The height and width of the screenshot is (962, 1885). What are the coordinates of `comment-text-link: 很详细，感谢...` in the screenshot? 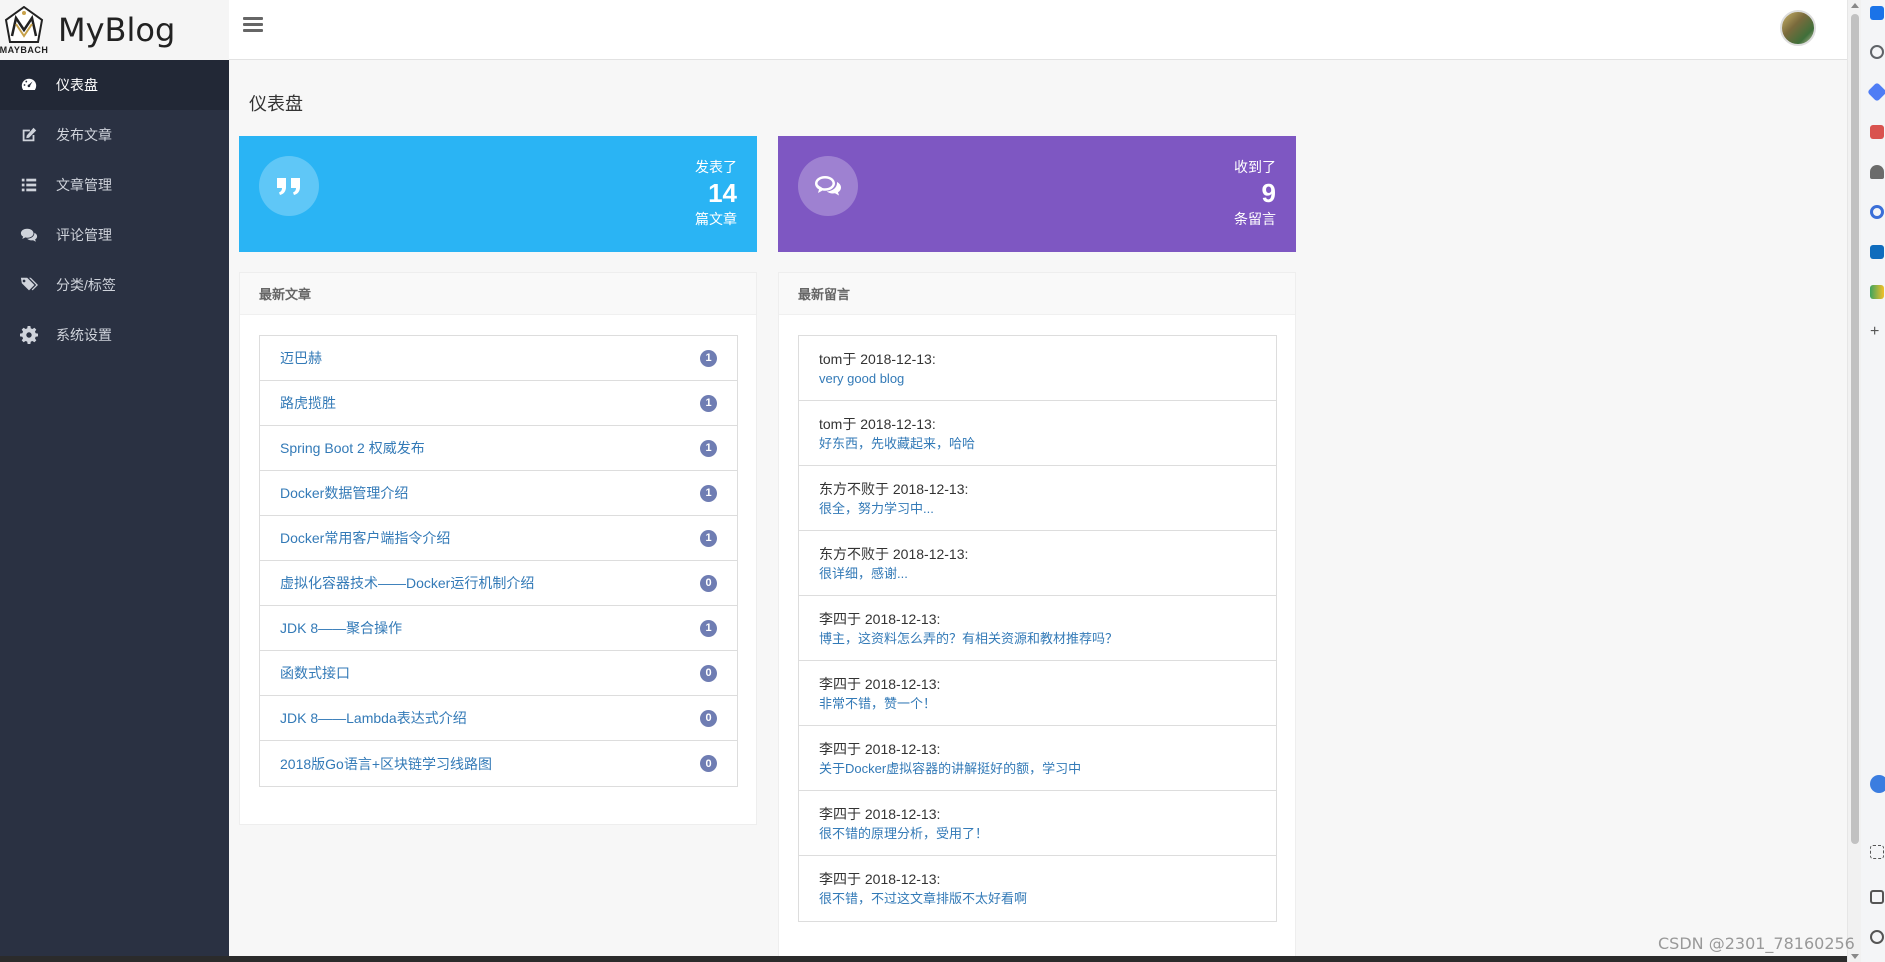 It's located at (1037, 574).